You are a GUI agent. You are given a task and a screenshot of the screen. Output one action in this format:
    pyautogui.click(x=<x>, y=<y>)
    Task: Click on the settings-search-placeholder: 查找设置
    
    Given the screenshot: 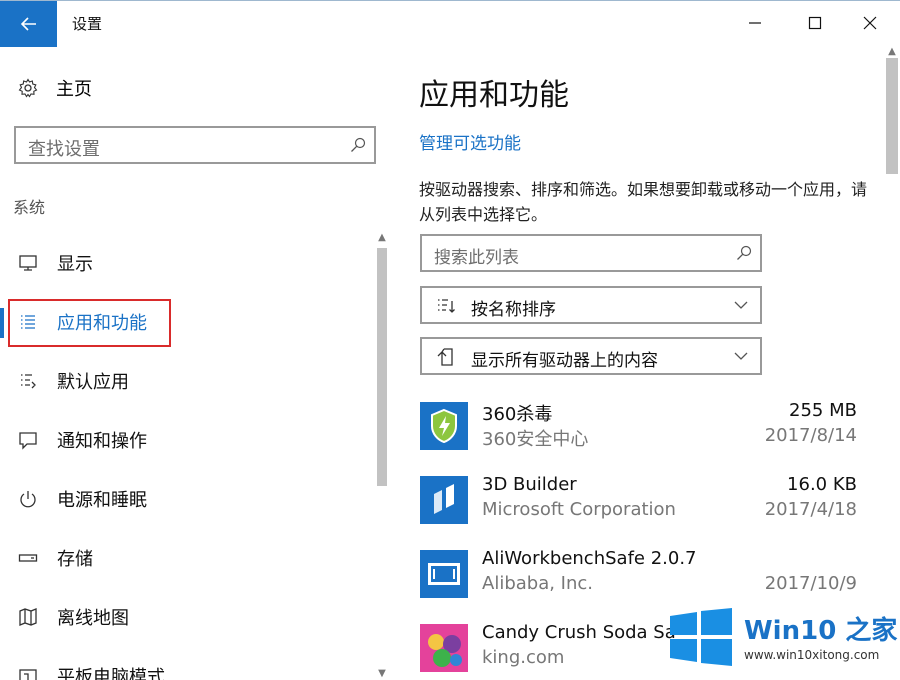 What is the action you would take?
    pyautogui.click(x=64, y=149)
    